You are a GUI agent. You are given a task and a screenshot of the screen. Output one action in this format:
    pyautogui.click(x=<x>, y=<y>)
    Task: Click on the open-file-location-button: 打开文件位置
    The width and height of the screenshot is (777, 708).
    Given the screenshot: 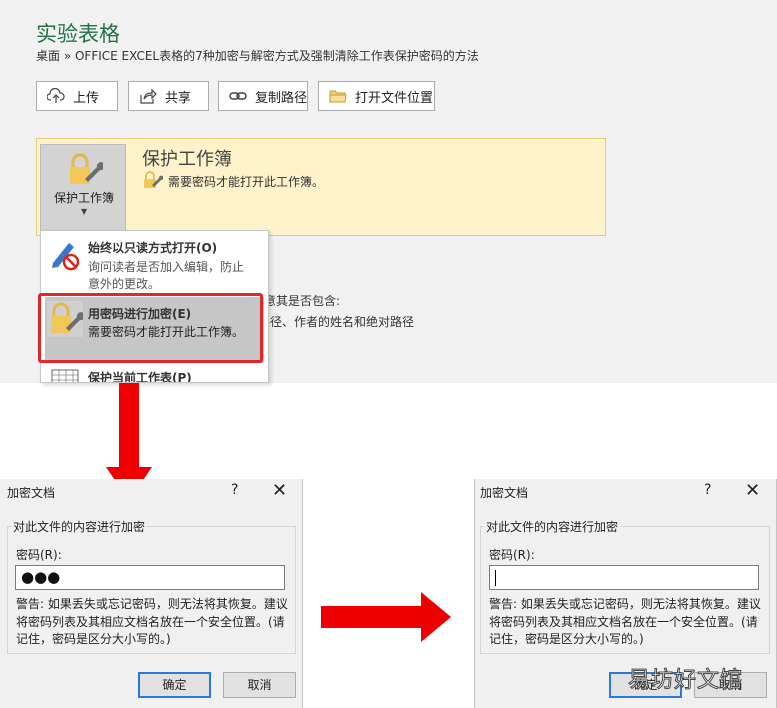 What is the action you would take?
    pyautogui.click(x=376, y=96)
    